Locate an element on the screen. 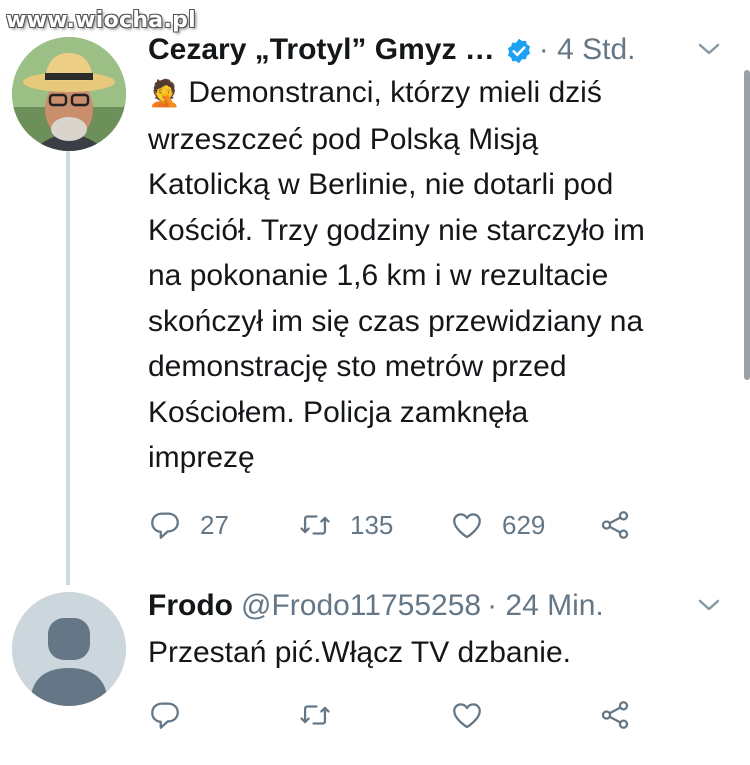 The height and width of the screenshot is (765, 750). author-handle: @Frodo11755258 is located at coordinates (361, 606).